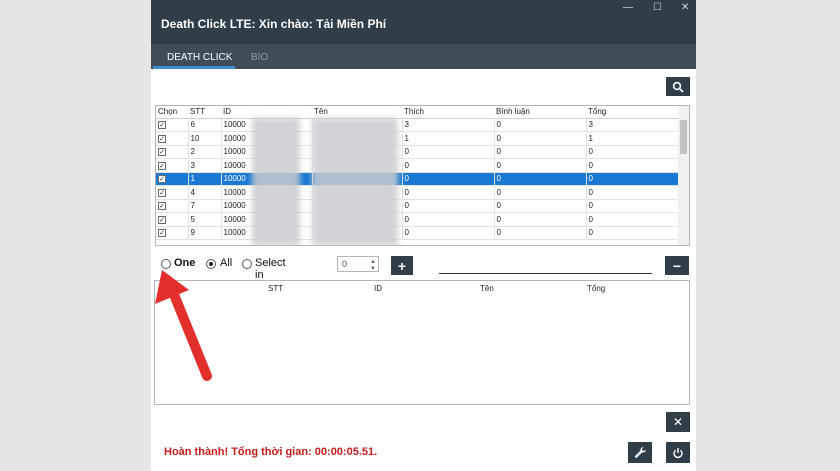 The image size is (840, 471). What do you see at coordinates (183, 325) in the screenshot?
I see `annotation-arrow` at bounding box center [183, 325].